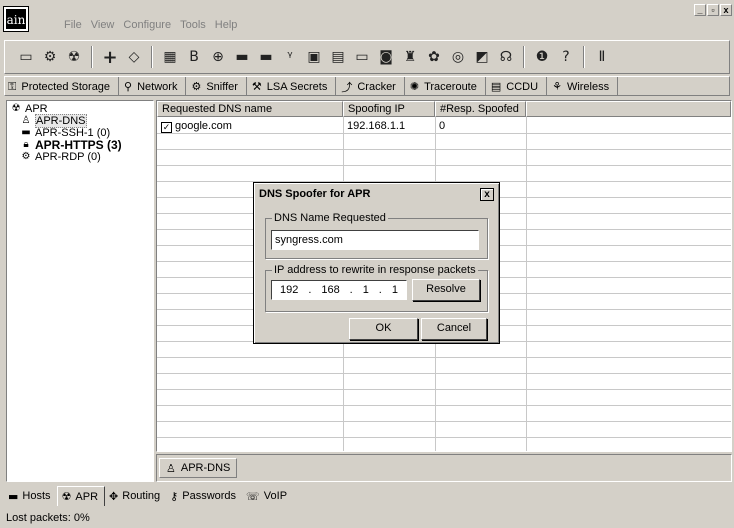 The width and height of the screenshot is (734, 528). What do you see at coordinates (136, 496) in the screenshot?
I see `tab-routing: ✥ Routing` at bounding box center [136, 496].